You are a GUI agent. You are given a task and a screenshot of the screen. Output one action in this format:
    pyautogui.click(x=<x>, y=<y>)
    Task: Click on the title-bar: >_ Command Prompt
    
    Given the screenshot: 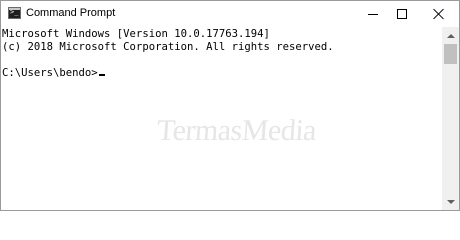 What is the action you would take?
    pyautogui.click(x=230, y=14)
    